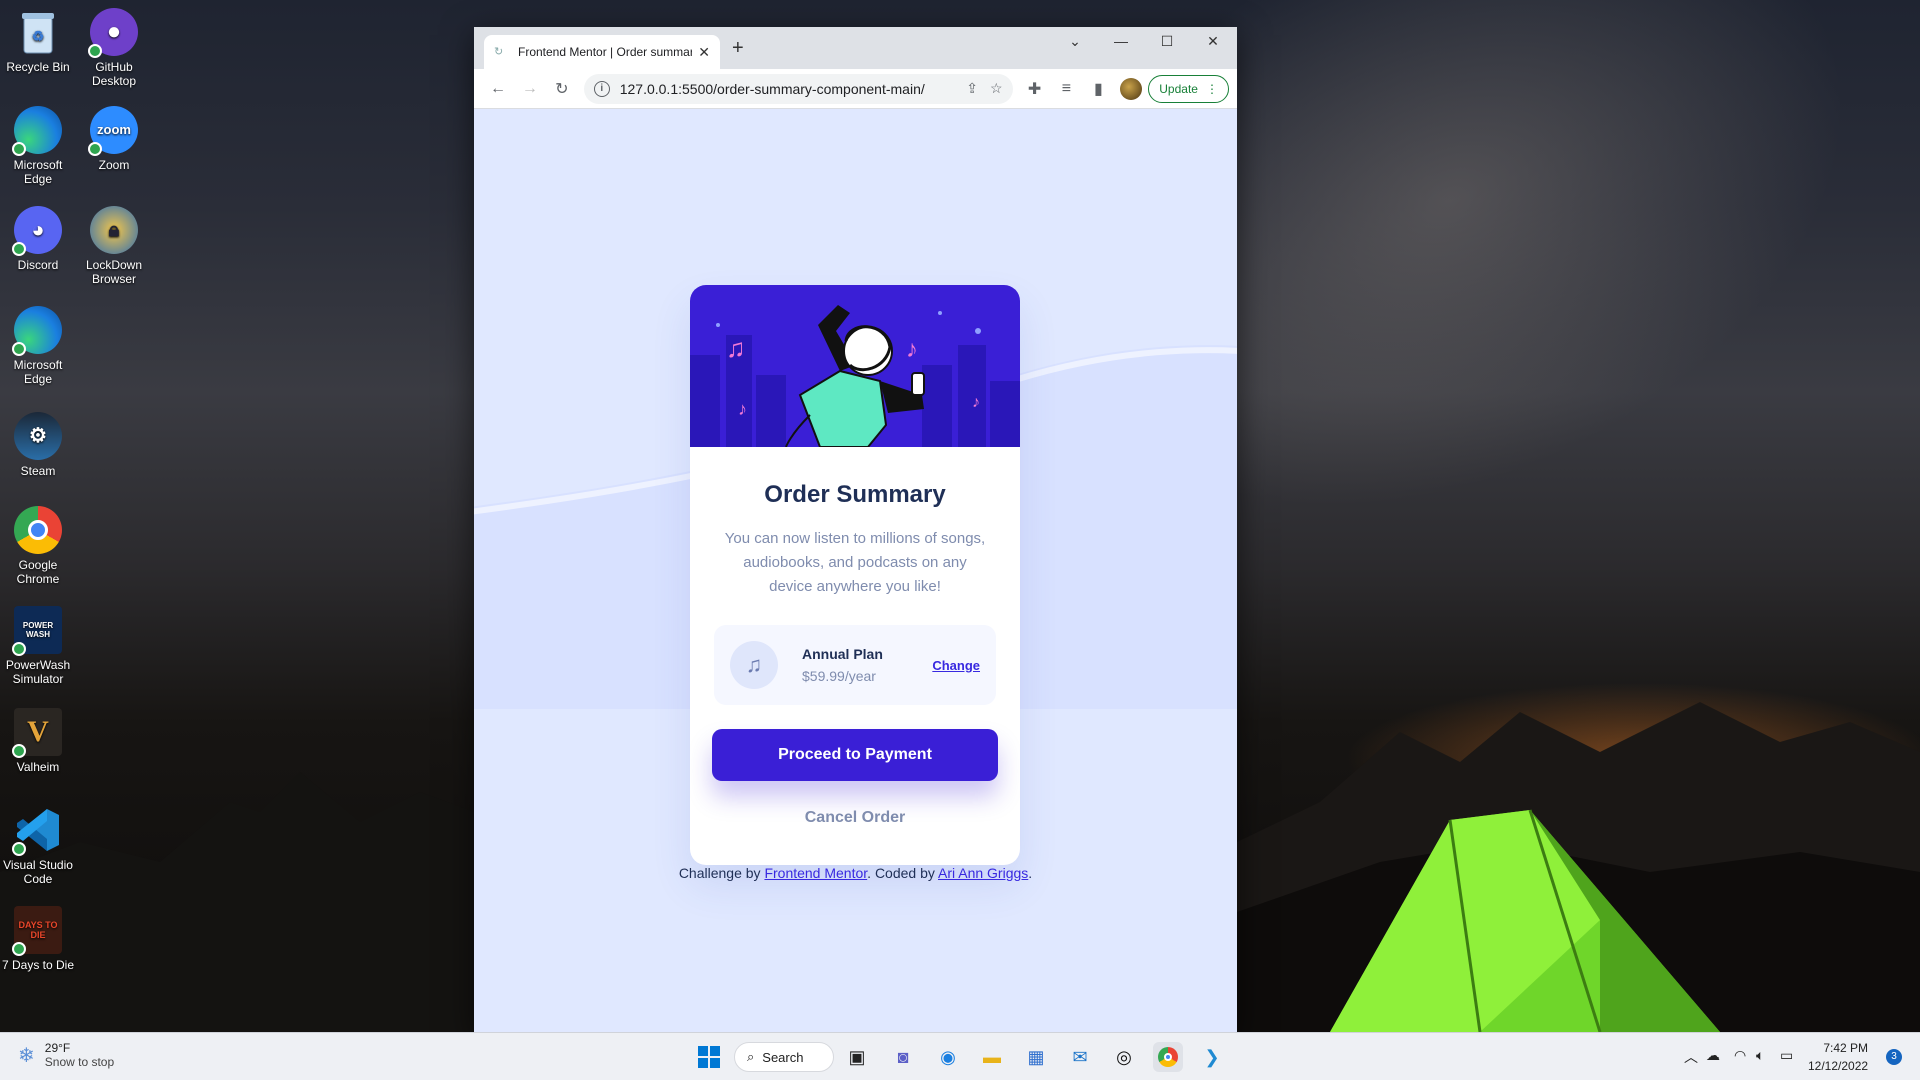  What do you see at coordinates (1075, 41) in the screenshot?
I see `tab-search-chevron-icon: ⌄` at bounding box center [1075, 41].